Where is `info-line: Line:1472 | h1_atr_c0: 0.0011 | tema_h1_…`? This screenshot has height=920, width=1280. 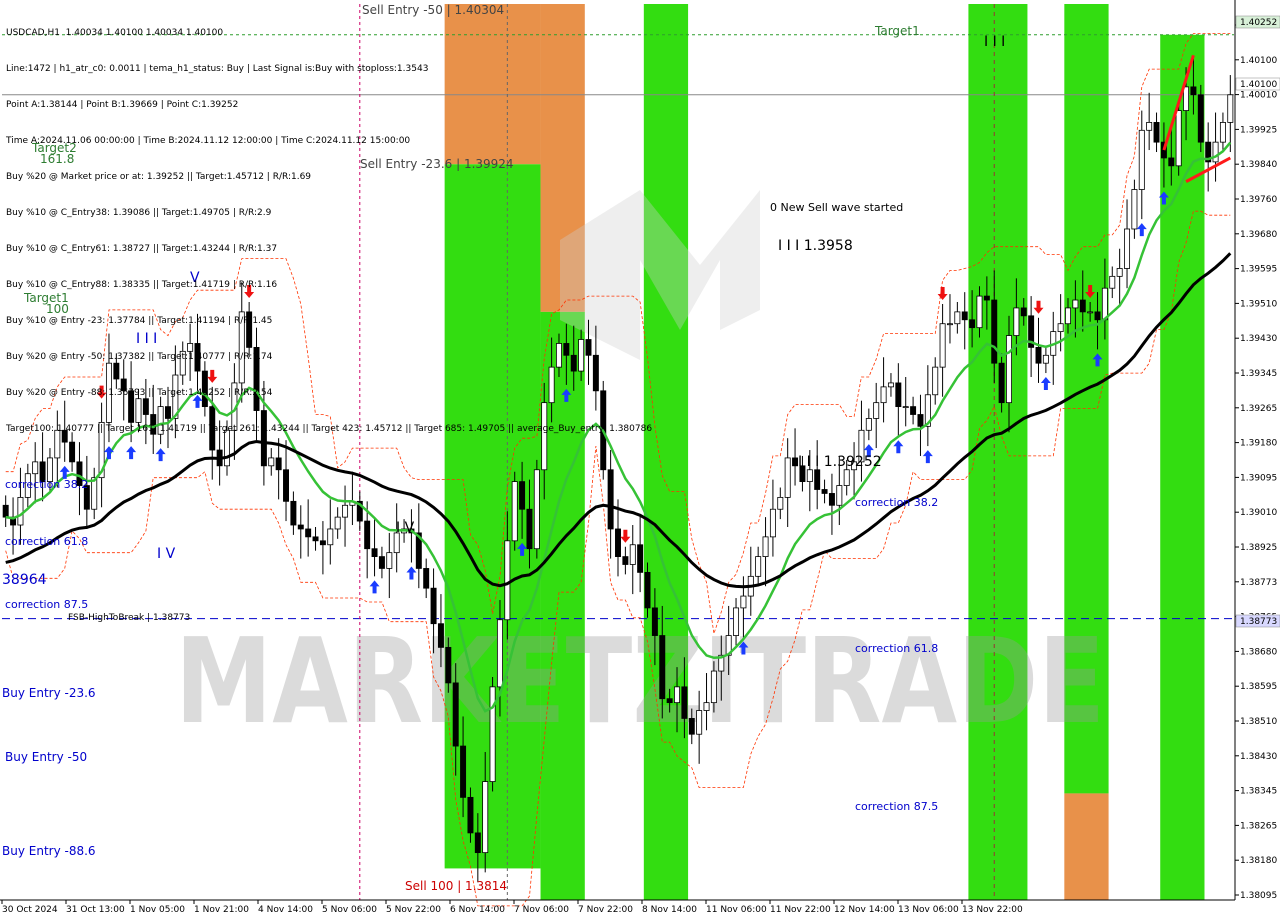
info-line: Line:1472 | h1_atr_c0: 0.0011 | tema_h1_… is located at coordinates (217, 69).